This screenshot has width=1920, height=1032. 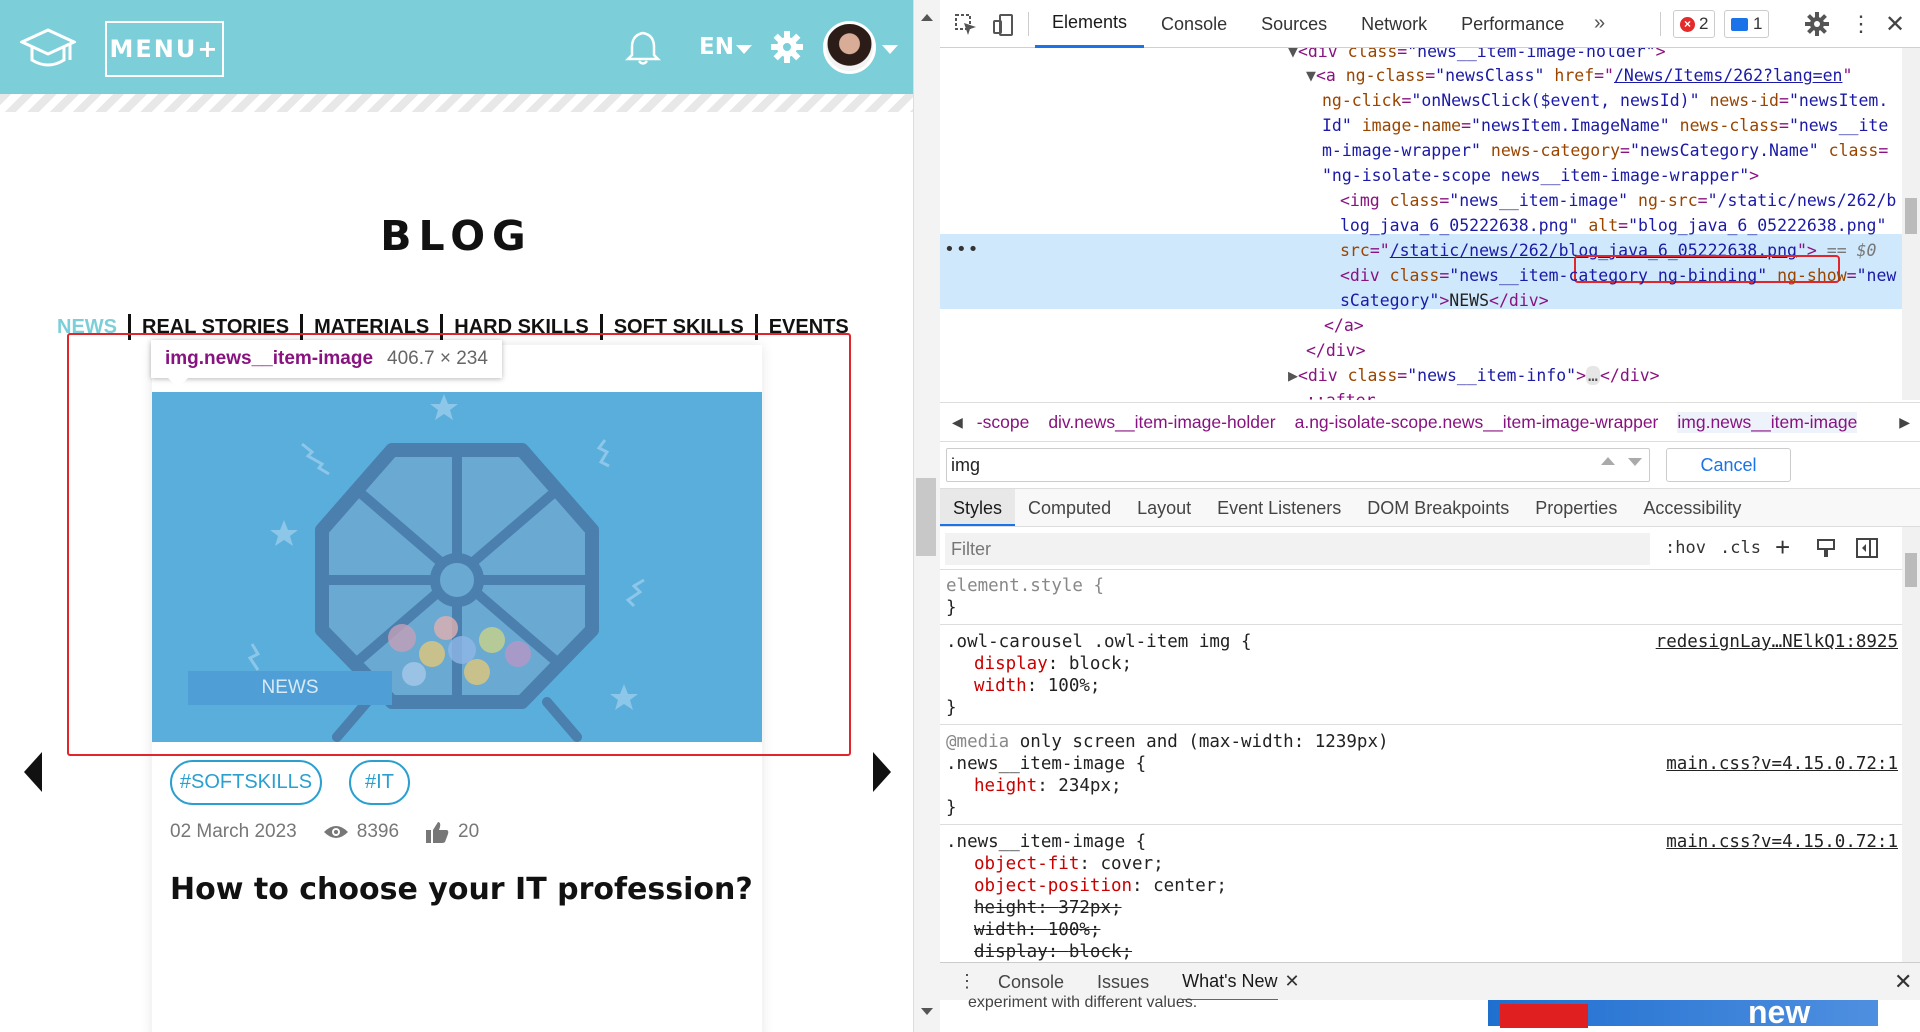 What do you see at coordinates (1048, 786) in the screenshot?
I see `style-declaration: height: 234px;` at bounding box center [1048, 786].